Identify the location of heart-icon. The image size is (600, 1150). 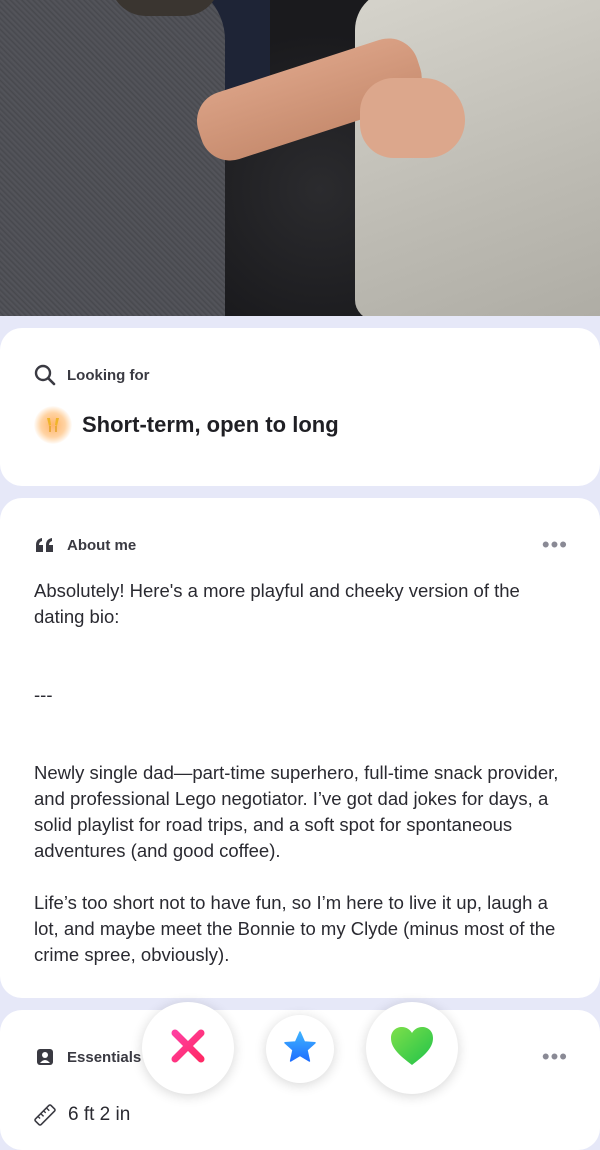
(412, 1048).